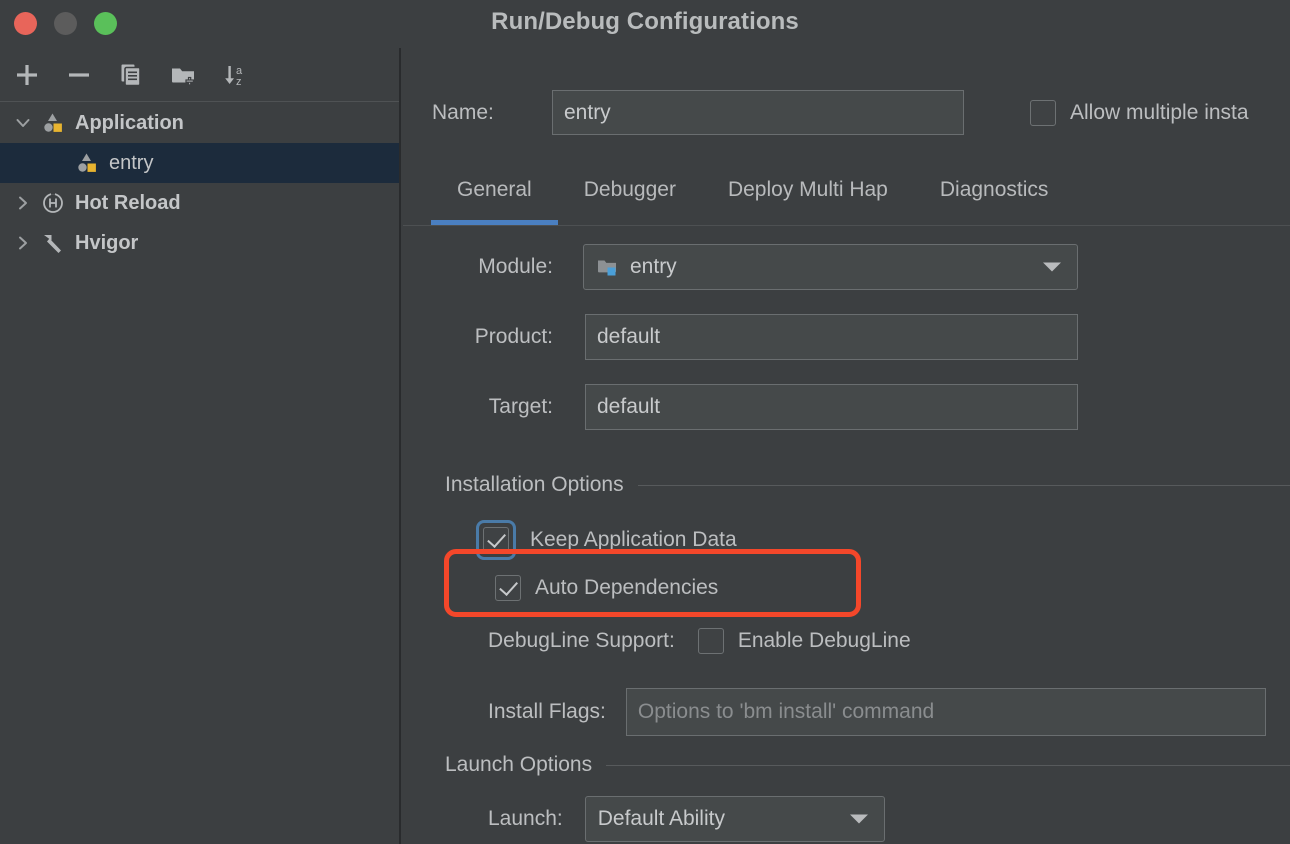  I want to click on launch-row: Launch: Default Ability, so click(686, 819).